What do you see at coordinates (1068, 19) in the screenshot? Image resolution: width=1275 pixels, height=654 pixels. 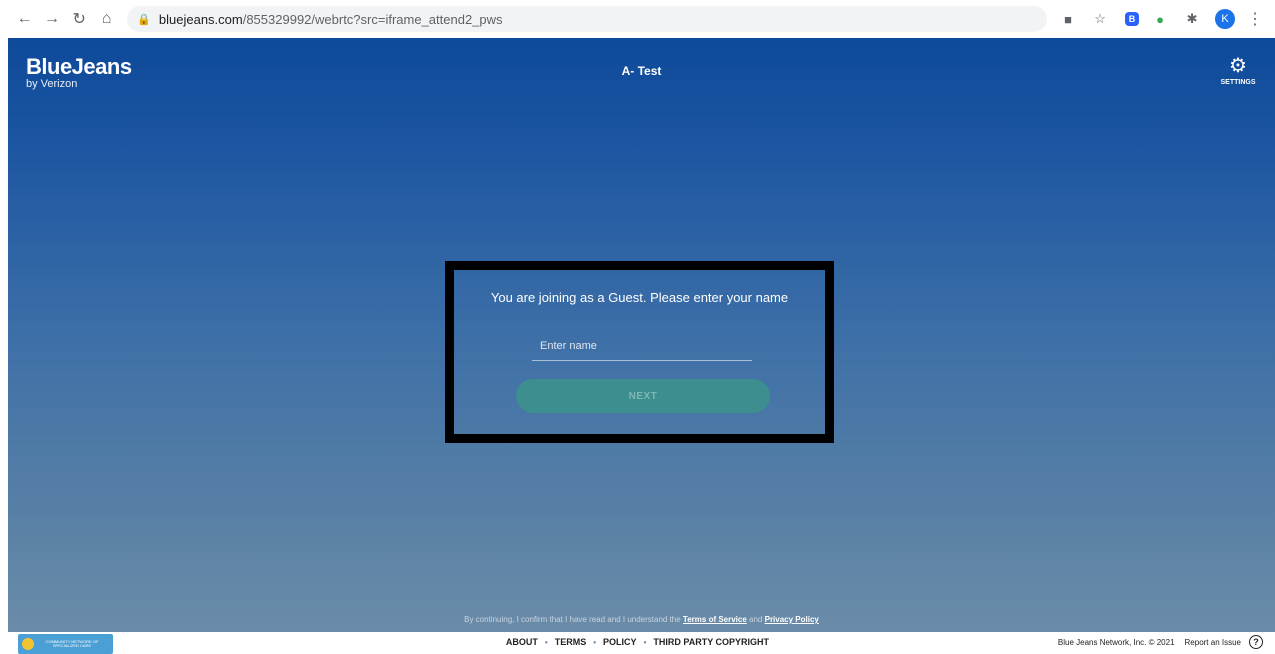 I see `camera-icon: ■` at bounding box center [1068, 19].